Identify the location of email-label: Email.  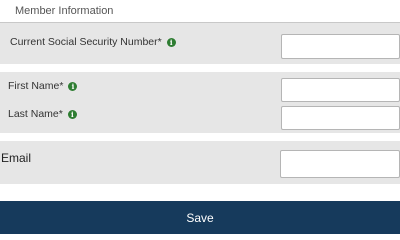
(16, 158).